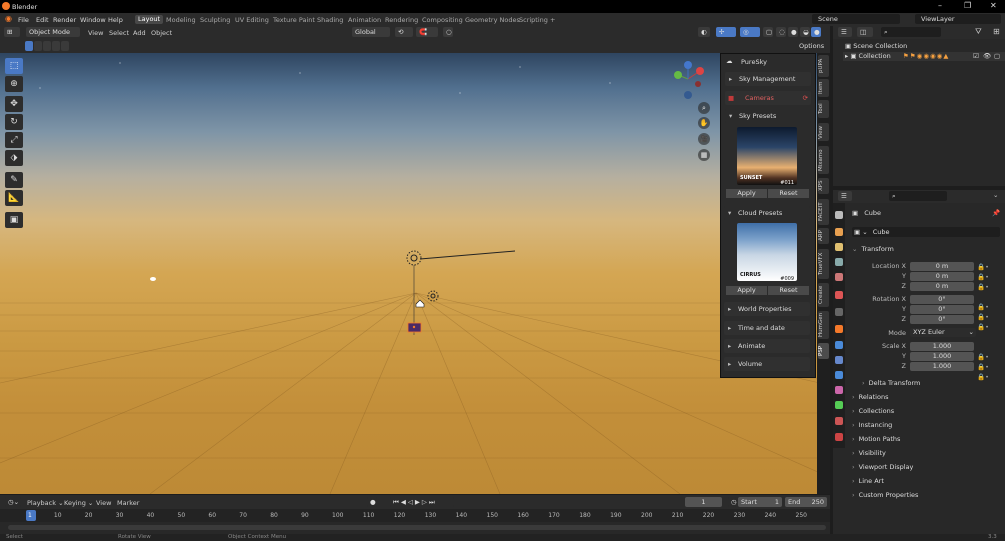 This screenshot has width=1005, height=541. What do you see at coordinates (38, 46) in the screenshot?
I see `select-mode-extend-icon` at bounding box center [38, 46].